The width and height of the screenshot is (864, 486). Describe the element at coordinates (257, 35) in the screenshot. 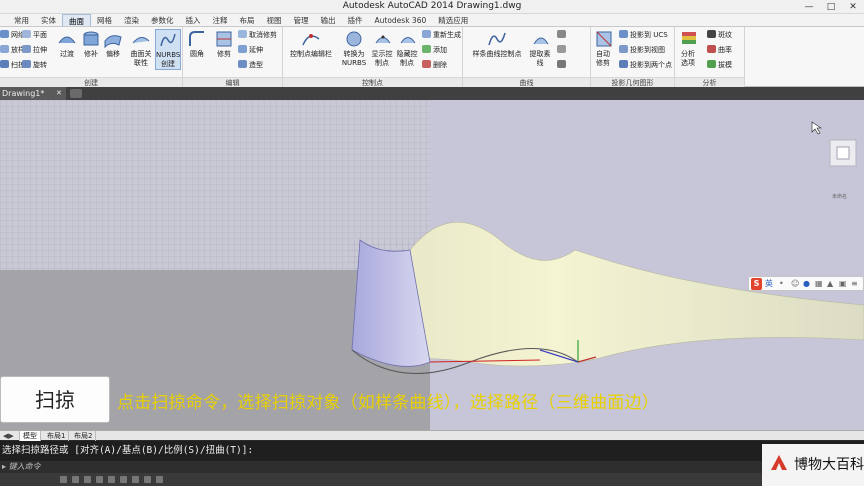

I see `untrim-button: 取消修剪` at that location.